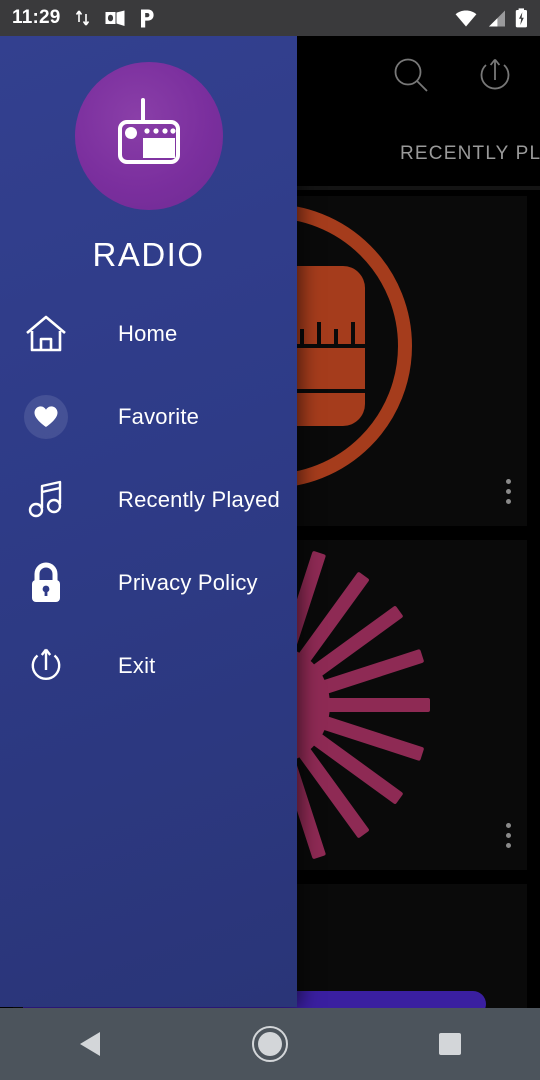 Image resolution: width=540 pixels, height=1080 pixels. What do you see at coordinates (497, 18) in the screenshot?
I see `cellular-signal-icon` at bounding box center [497, 18].